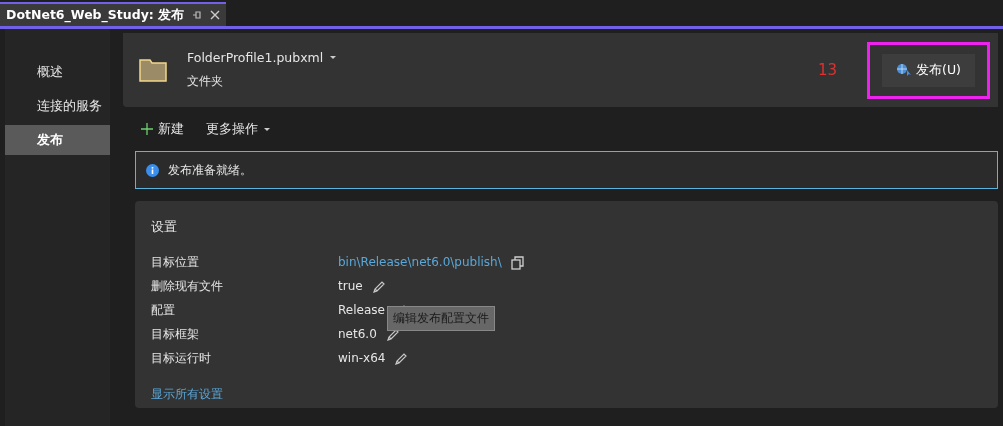 The image size is (1003, 426). I want to click on annotation-number: 13, so click(828, 70).